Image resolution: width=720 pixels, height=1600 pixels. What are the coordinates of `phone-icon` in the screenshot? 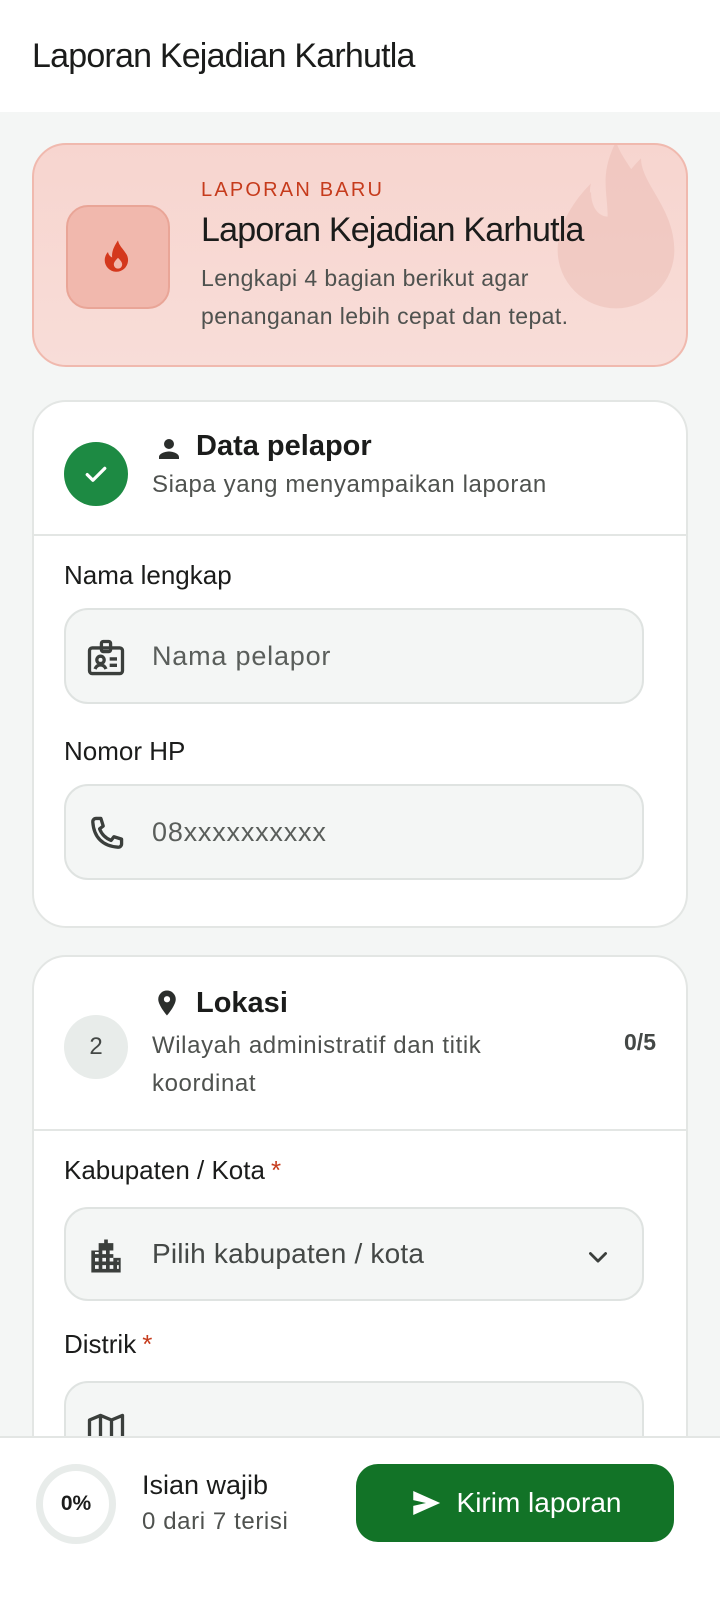 It's located at (107, 832).